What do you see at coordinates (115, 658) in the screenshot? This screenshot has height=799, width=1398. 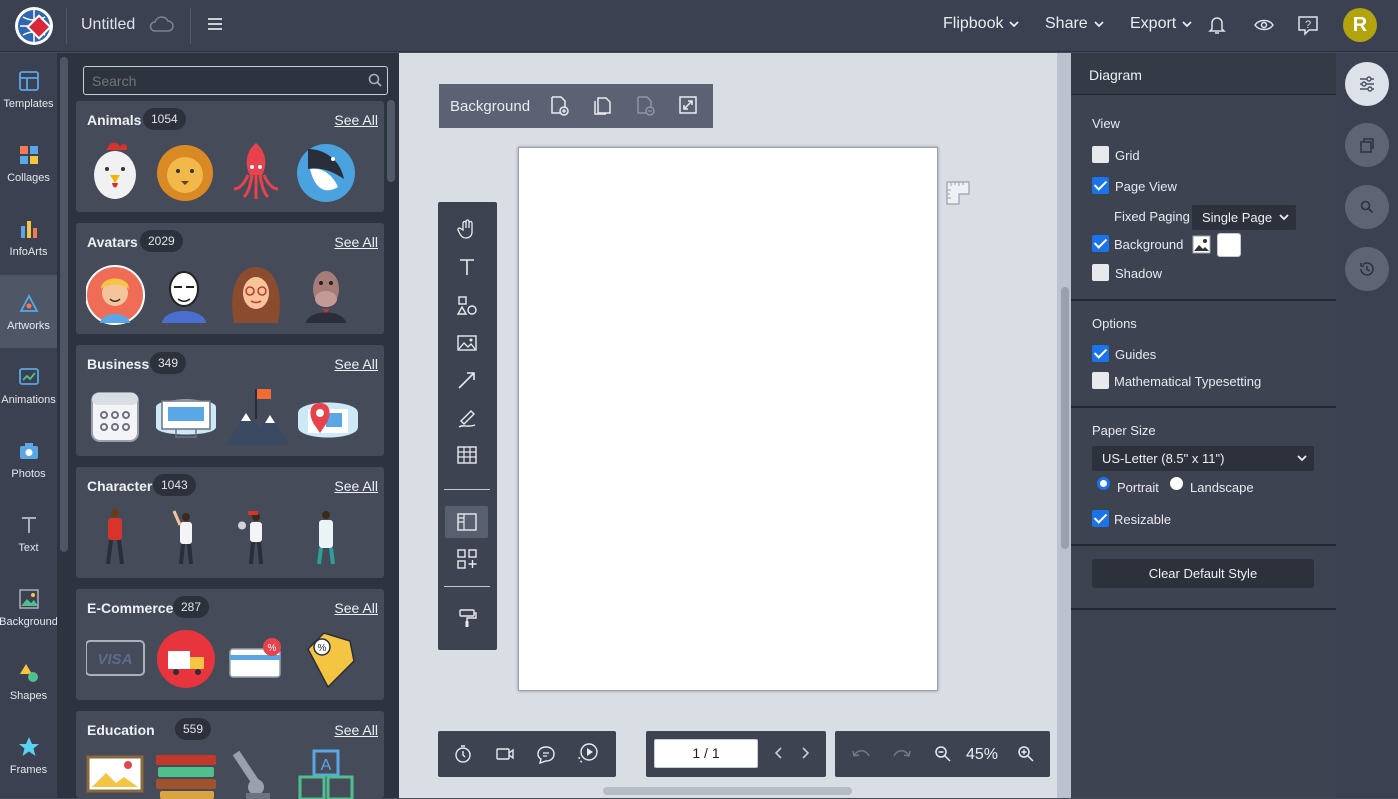 I see `visa-card-thumbnail: VISA` at bounding box center [115, 658].